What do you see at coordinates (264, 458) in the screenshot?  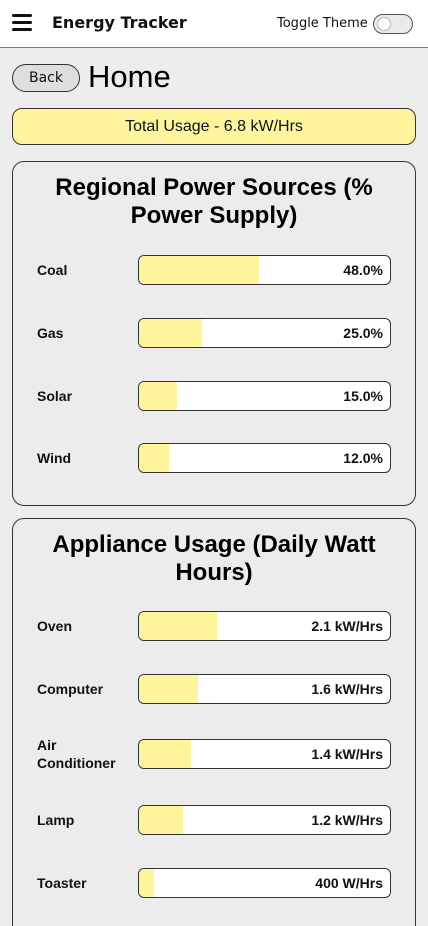 I see `usage-bar: 12.0%` at bounding box center [264, 458].